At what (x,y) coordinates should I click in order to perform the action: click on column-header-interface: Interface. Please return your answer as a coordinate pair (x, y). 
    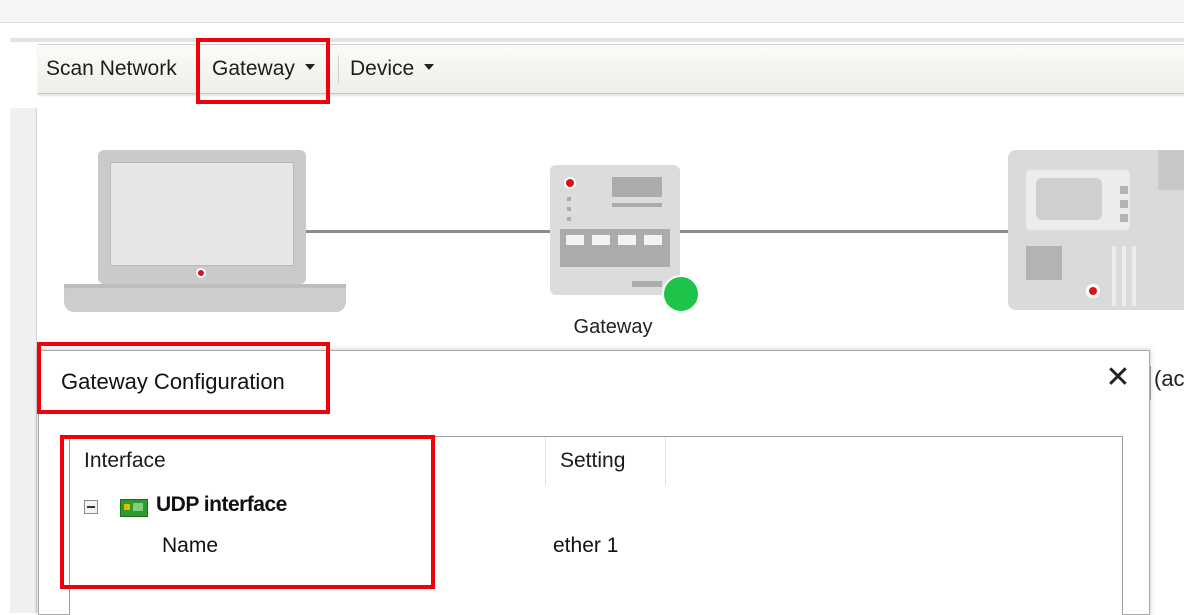
    Looking at the image, I should click on (308, 461).